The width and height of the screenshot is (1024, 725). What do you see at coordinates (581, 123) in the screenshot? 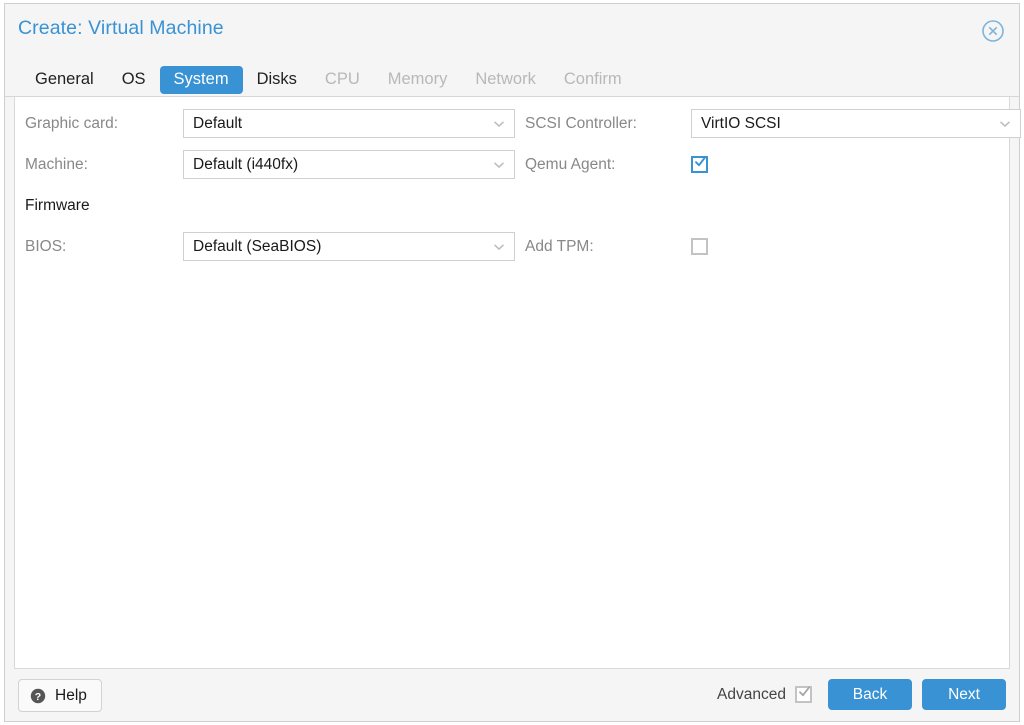
I see `scsi-controller-label: SCSI Controller:` at bounding box center [581, 123].